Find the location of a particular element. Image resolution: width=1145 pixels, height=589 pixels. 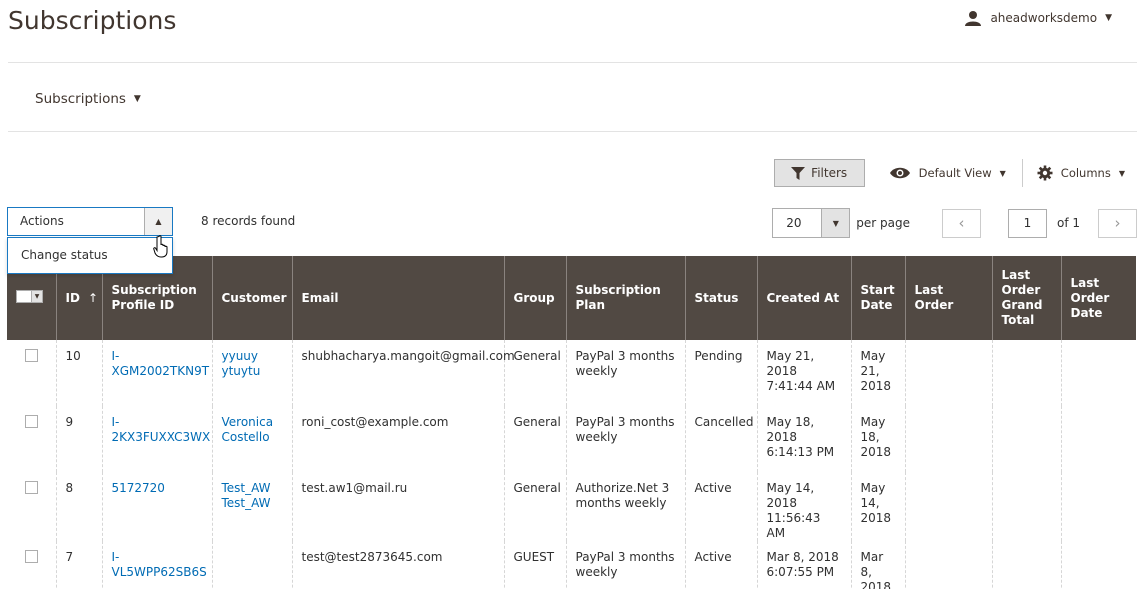

filters-button: Filters is located at coordinates (819, 173).